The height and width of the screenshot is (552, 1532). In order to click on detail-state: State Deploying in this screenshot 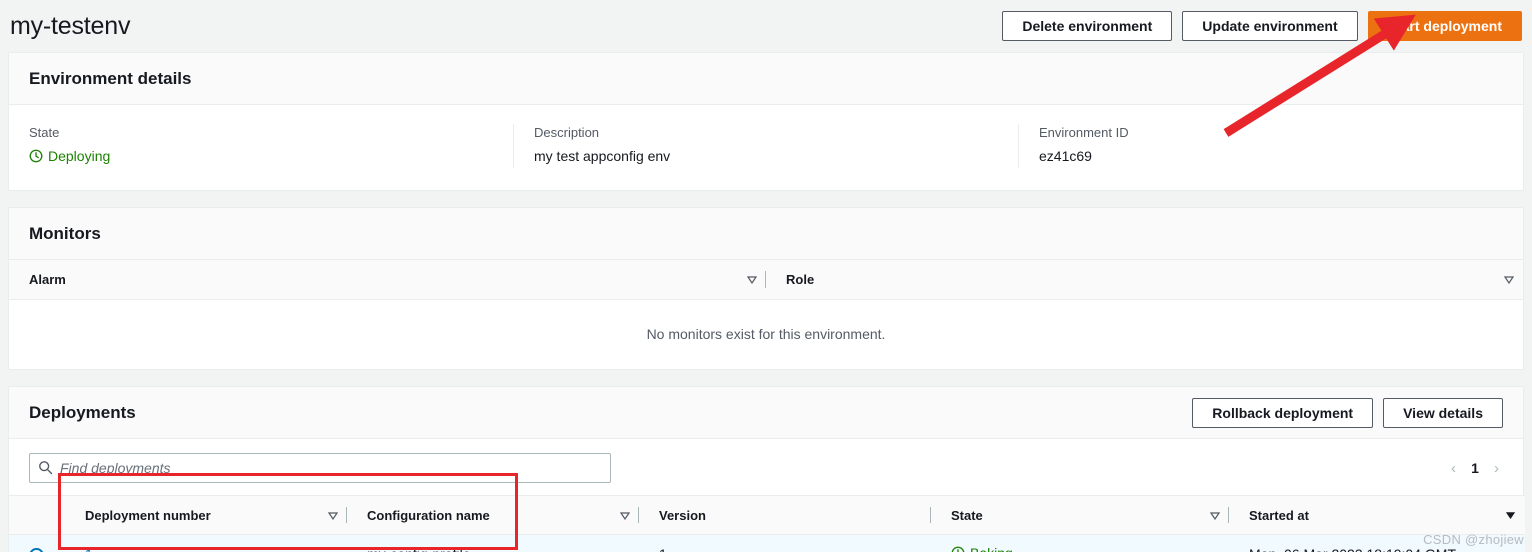, I will do `click(261, 146)`.